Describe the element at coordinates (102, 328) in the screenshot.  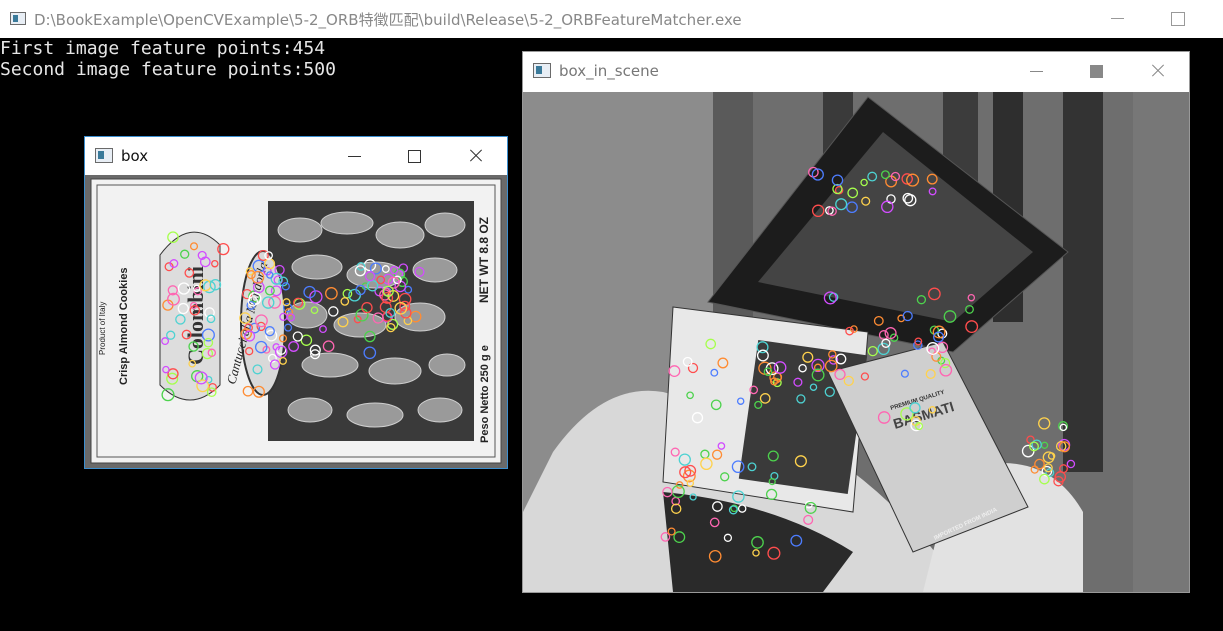
I see `box-image-origin: Product of Italy` at that location.